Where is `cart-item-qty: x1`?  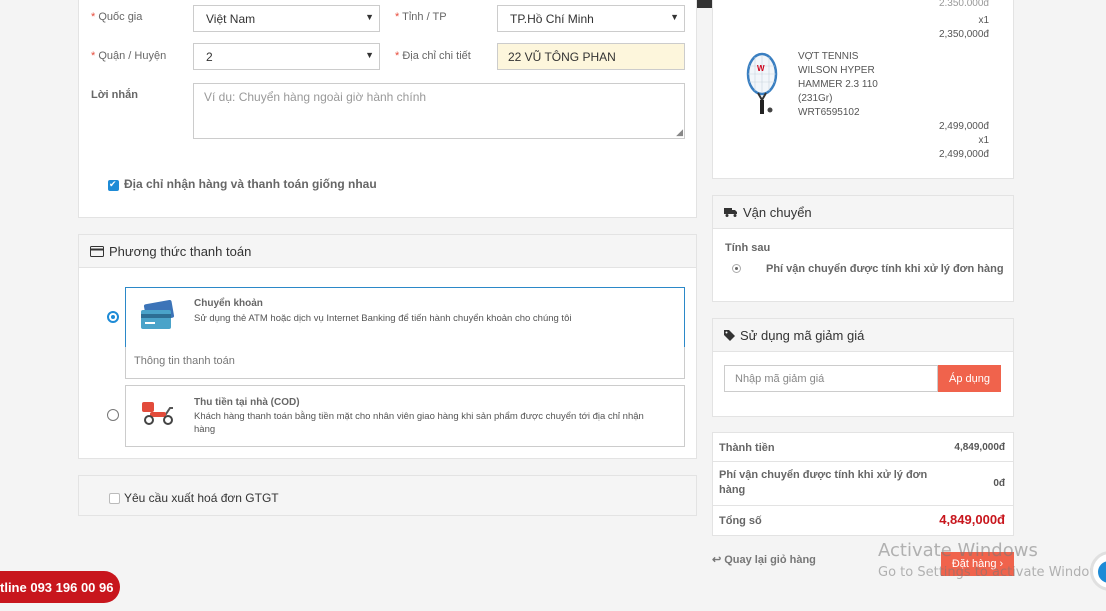
cart-item-qty: x1 is located at coordinates (983, 140).